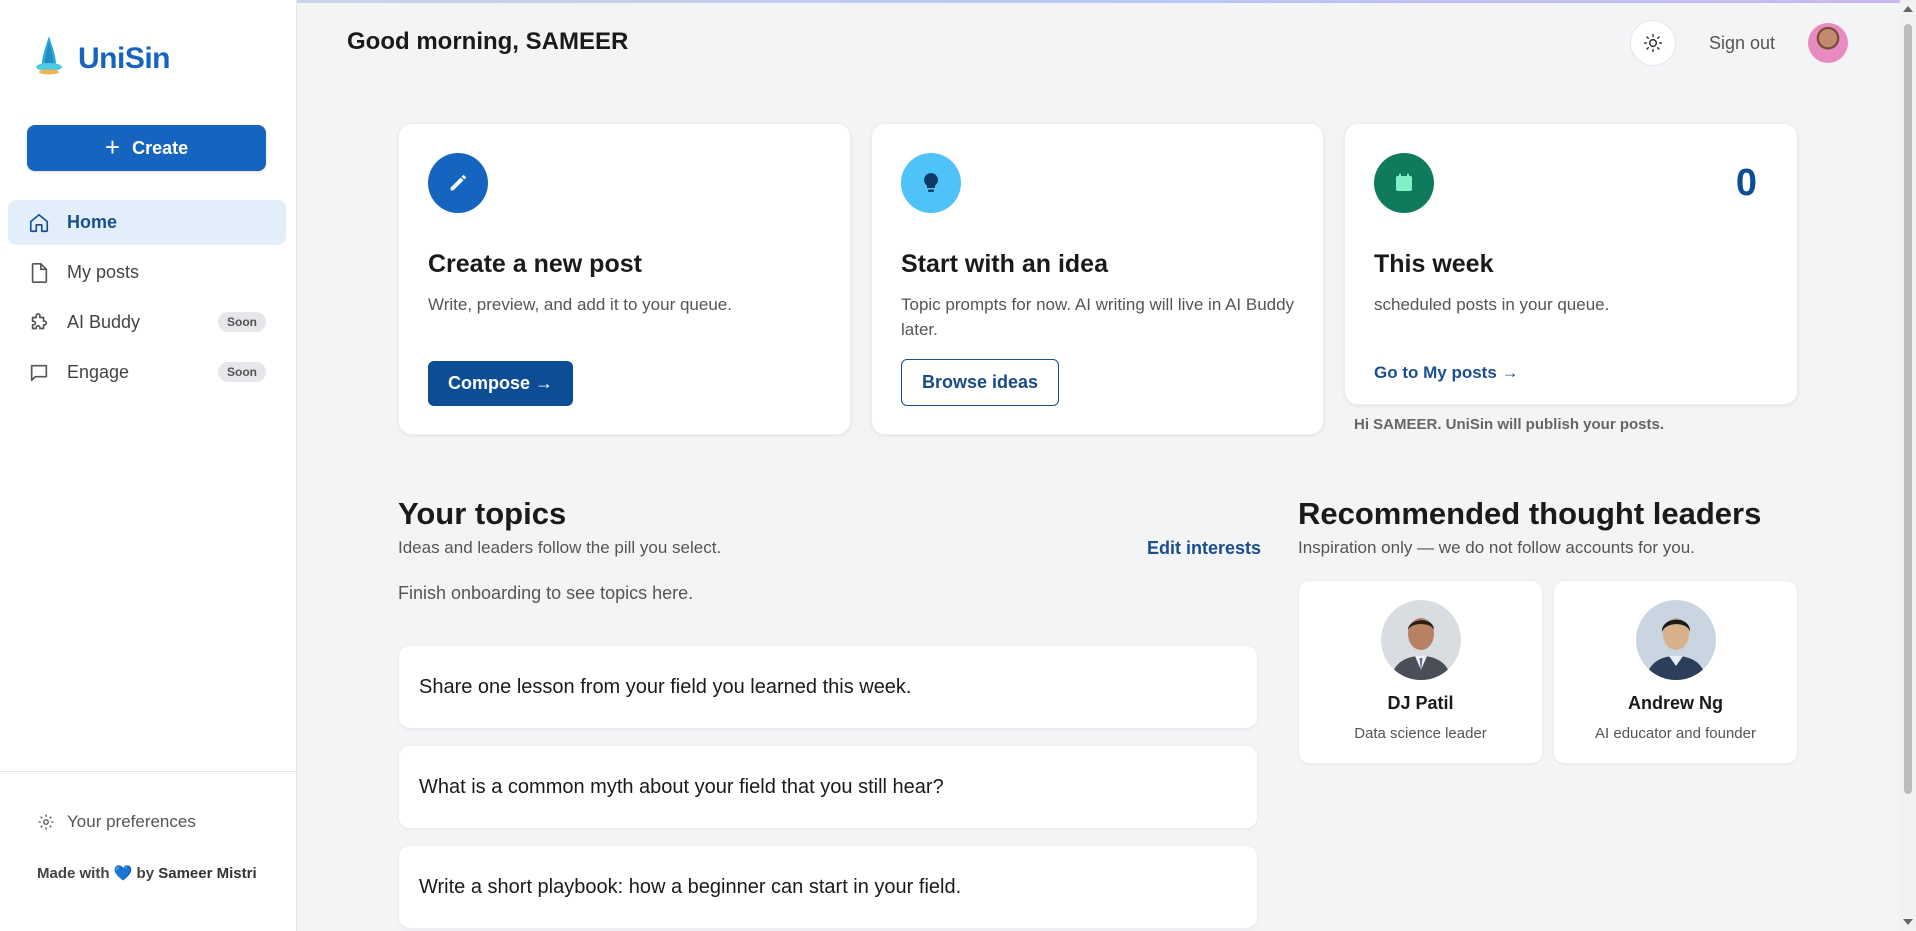 The width and height of the screenshot is (1916, 931). What do you see at coordinates (1742, 43) in the screenshot?
I see `sign-out-button: Sign out` at bounding box center [1742, 43].